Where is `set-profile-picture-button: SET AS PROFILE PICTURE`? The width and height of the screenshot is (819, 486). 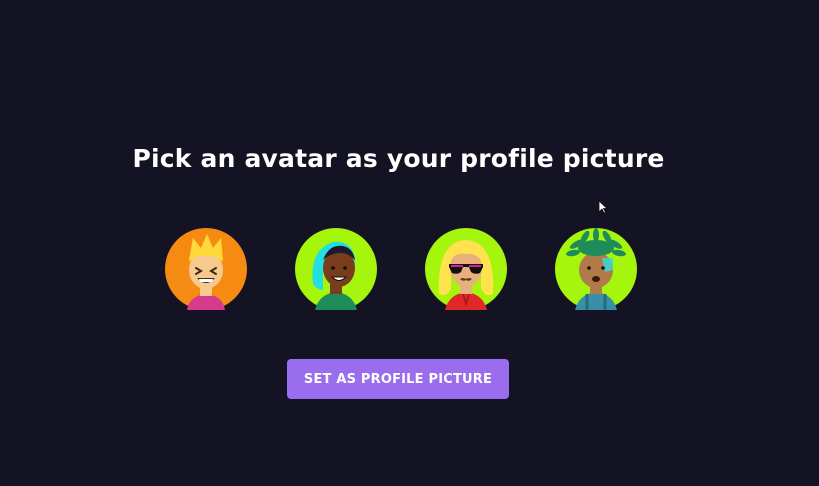 set-profile-picture-button: SET AS PROFILE PICTURE is located at coordinates (398, 379).